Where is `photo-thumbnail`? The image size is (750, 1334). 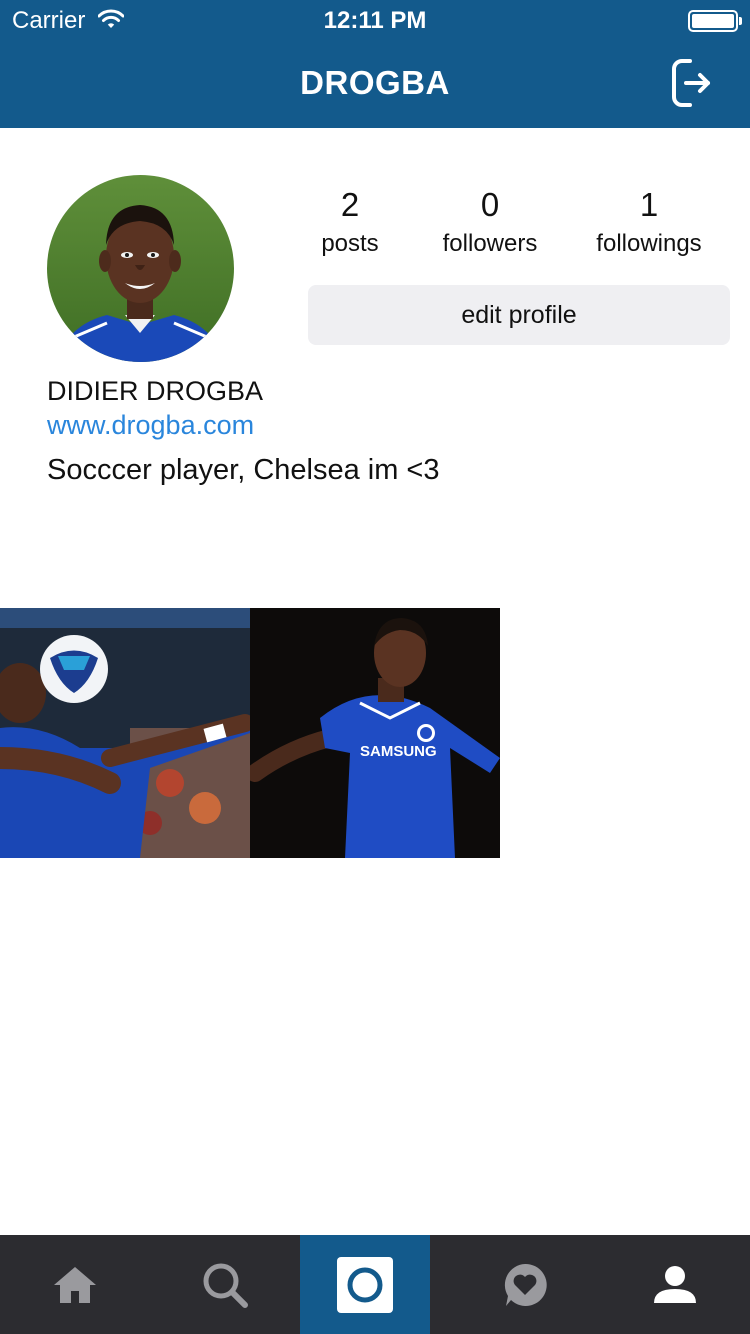
photo-thumbnail is located at coordinates (125, 733).